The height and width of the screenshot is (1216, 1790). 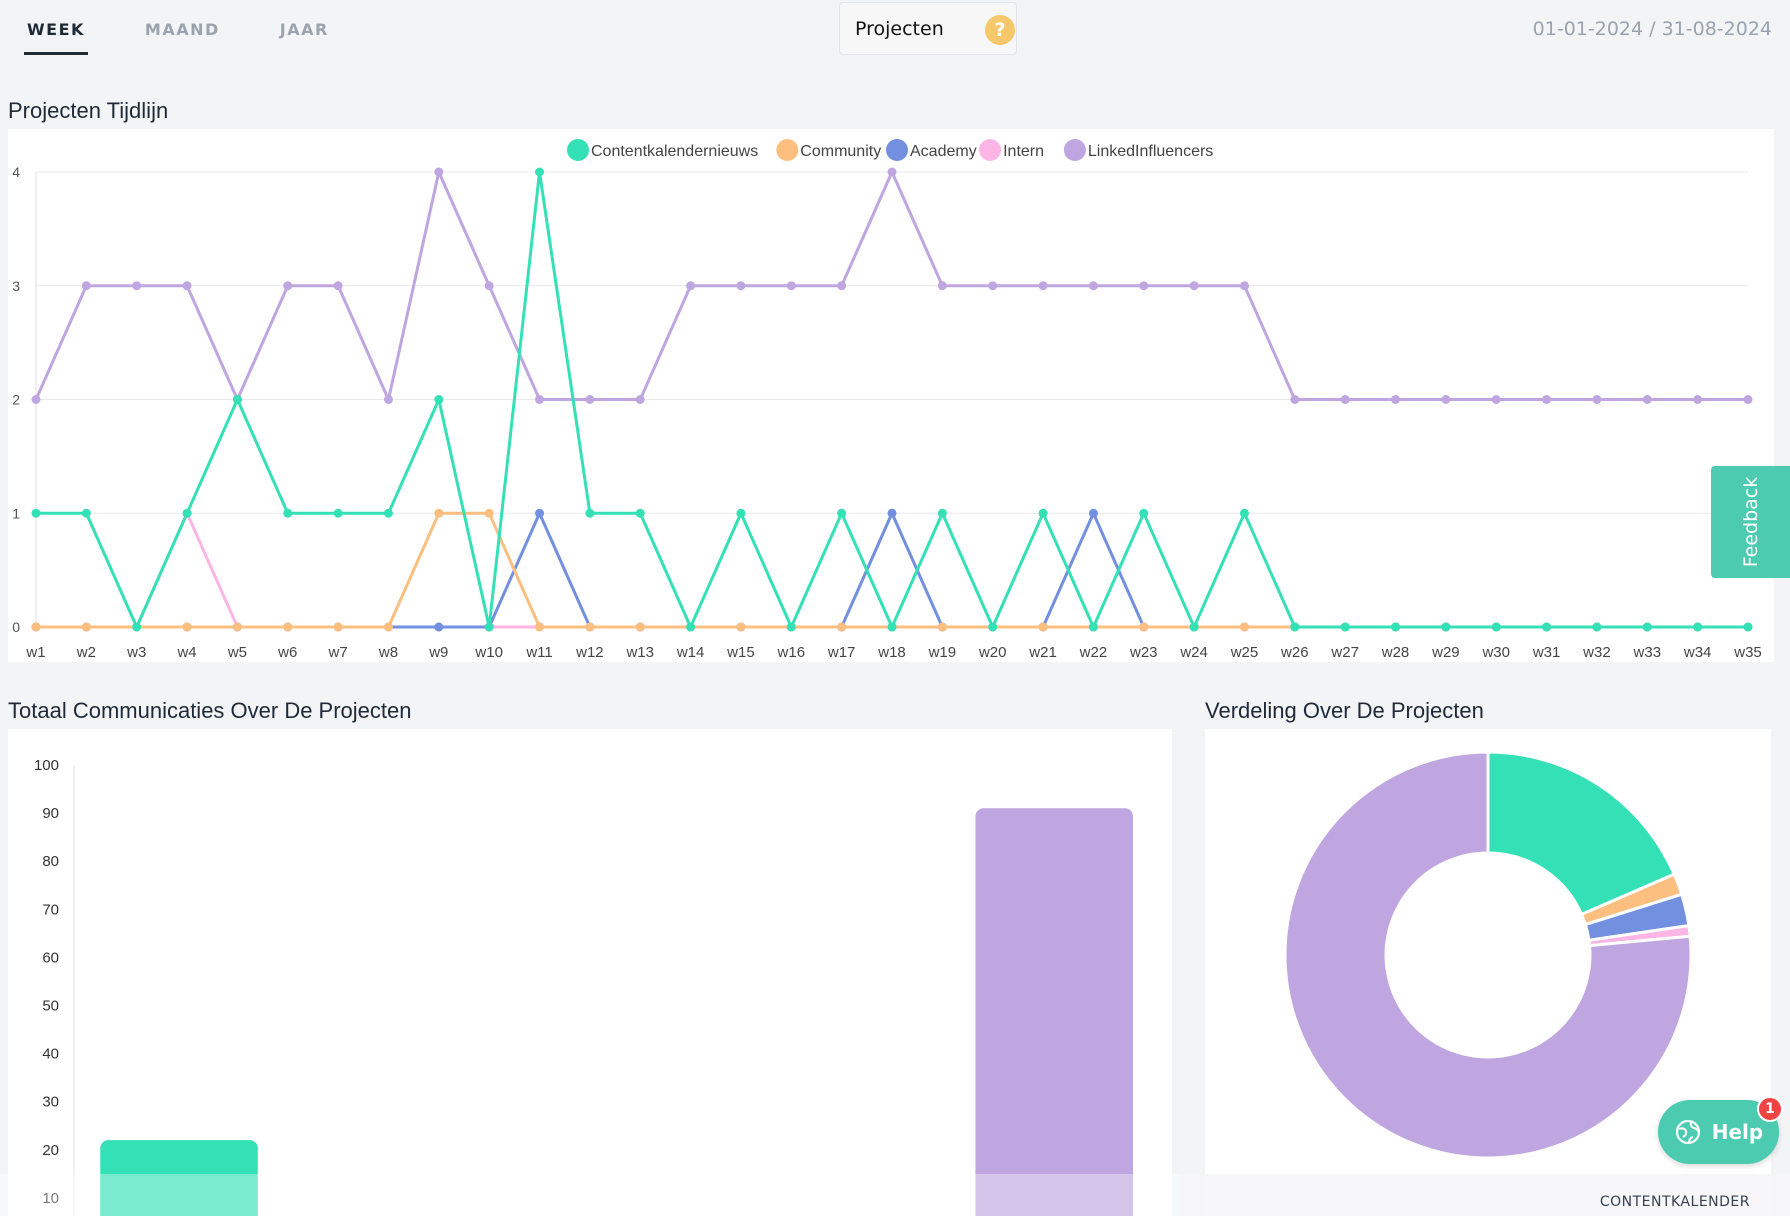 I want to click on x-tick-label: w20, so click(x=992, y=652).